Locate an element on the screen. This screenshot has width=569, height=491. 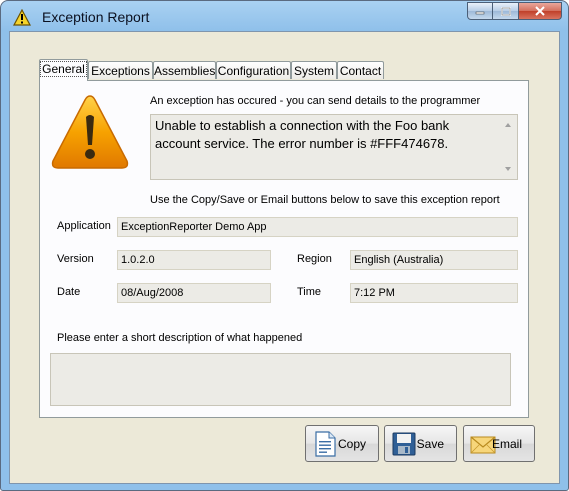
scroll-down-icon is located at coordinates (508, 169).